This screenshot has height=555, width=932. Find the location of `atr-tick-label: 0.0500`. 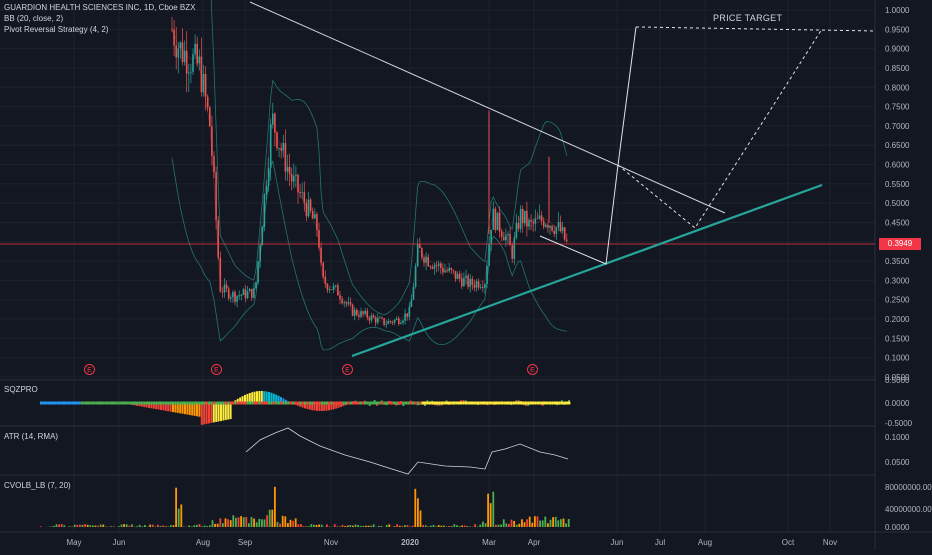

atr-tick-label: 0.0500 is located at coordinates (897, 462).